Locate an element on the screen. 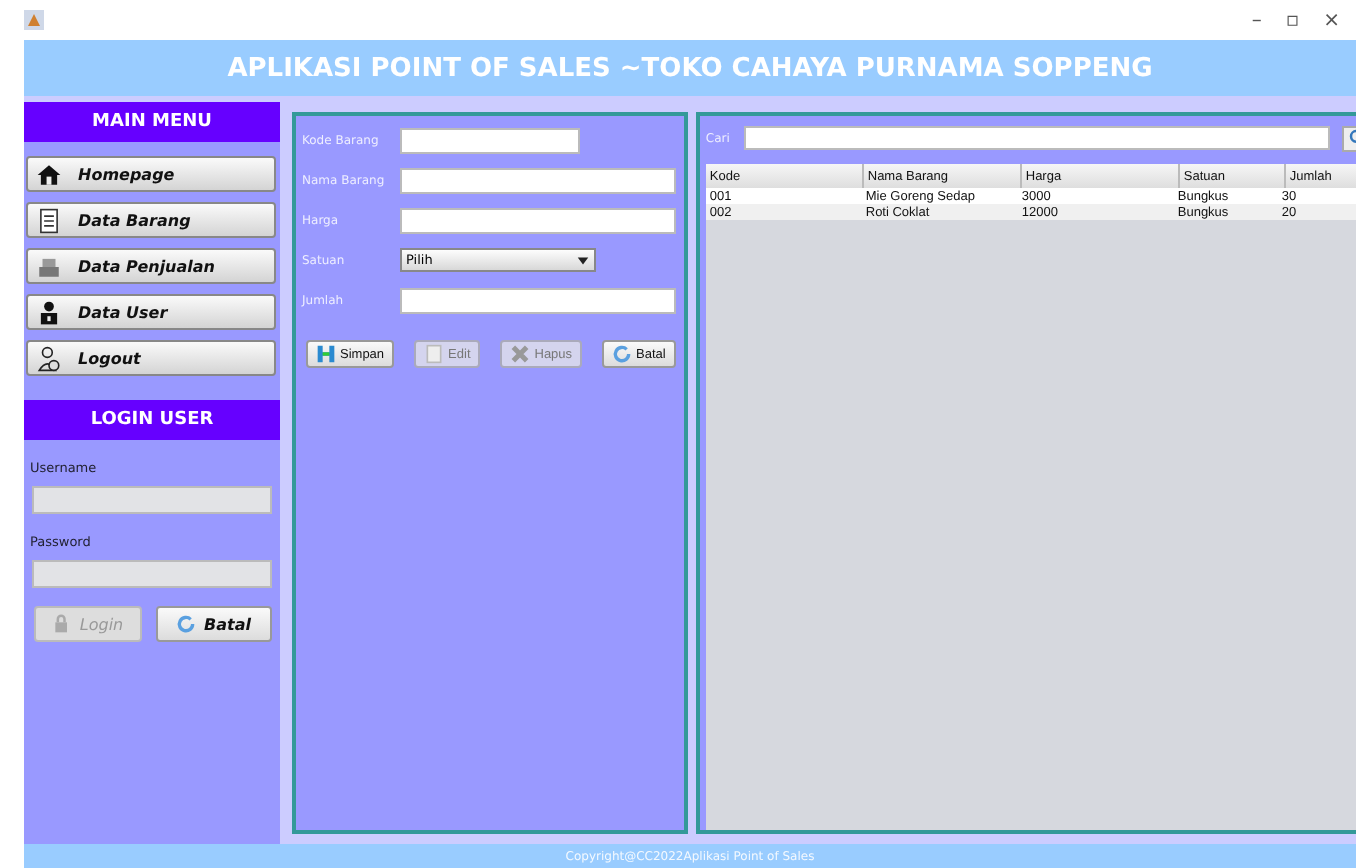 The image size is (1356, 868). lock-icon is located at coordinates (61, 624).